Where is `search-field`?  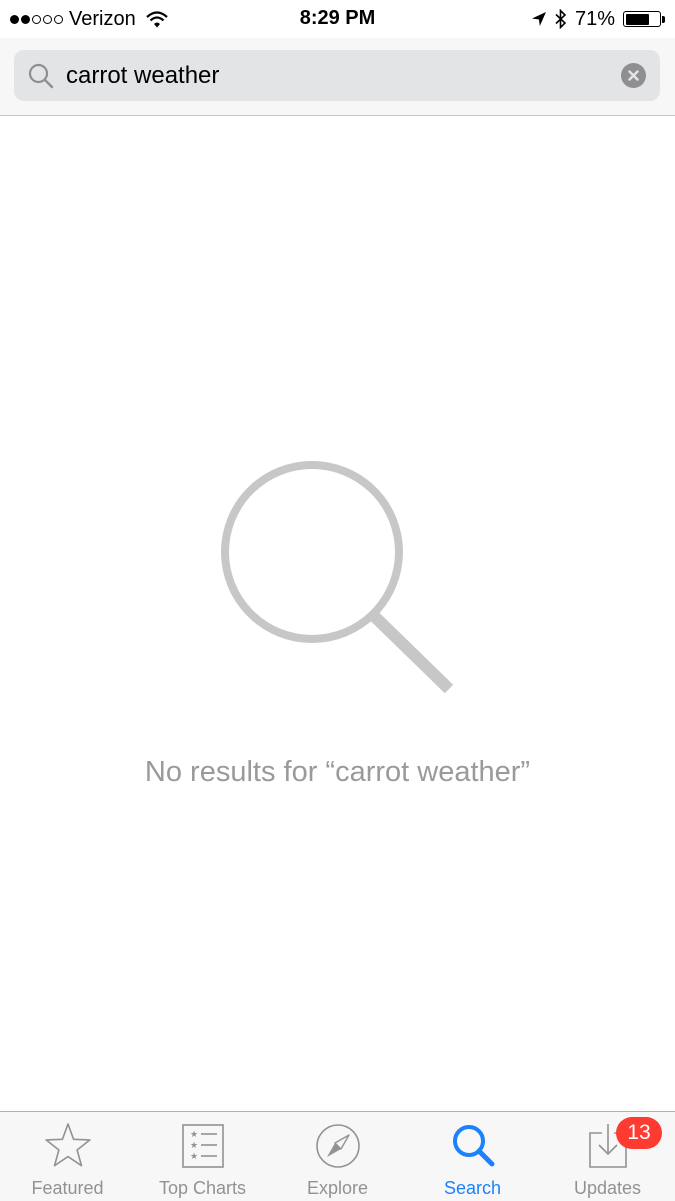 search-field is located at coordinates (337, 75).